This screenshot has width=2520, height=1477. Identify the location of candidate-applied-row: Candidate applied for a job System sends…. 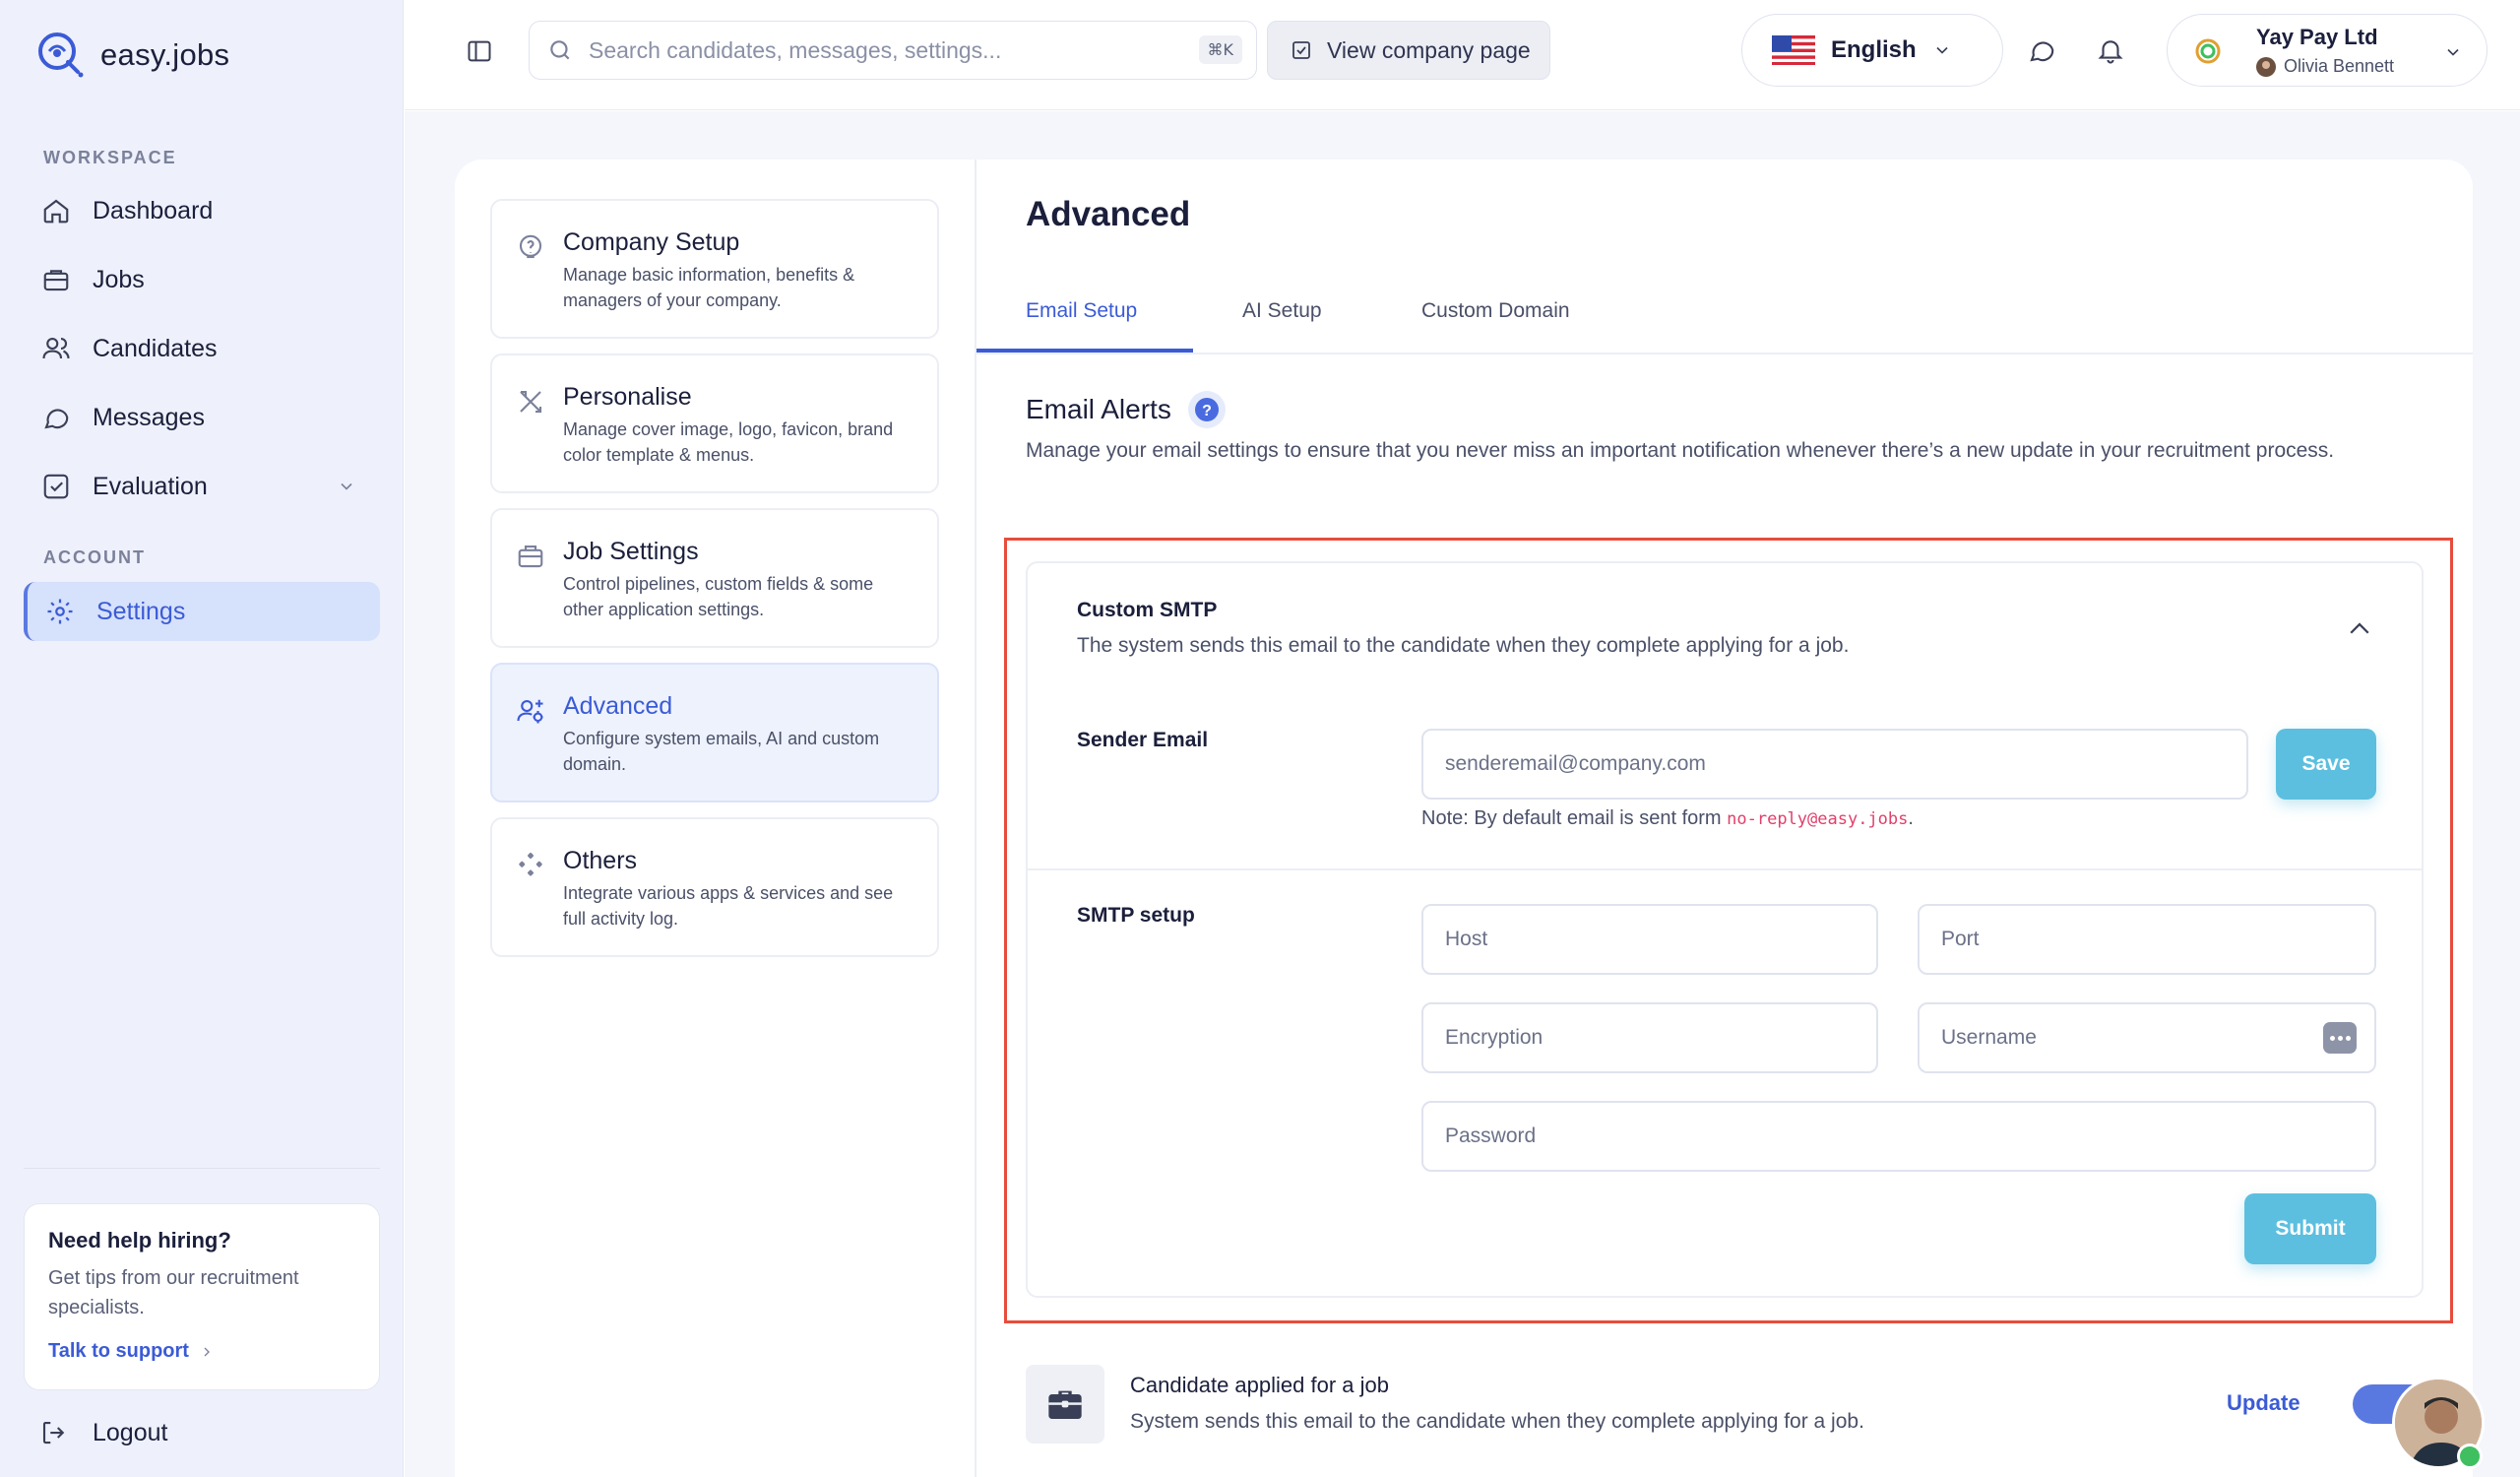
(1734, 1406).